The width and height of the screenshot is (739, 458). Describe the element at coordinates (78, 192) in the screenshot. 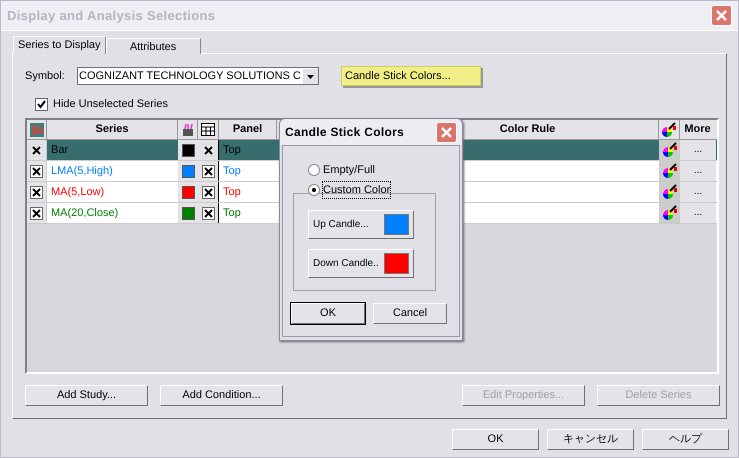

I see `table-cell-text: MA(5,Low)` at that location.